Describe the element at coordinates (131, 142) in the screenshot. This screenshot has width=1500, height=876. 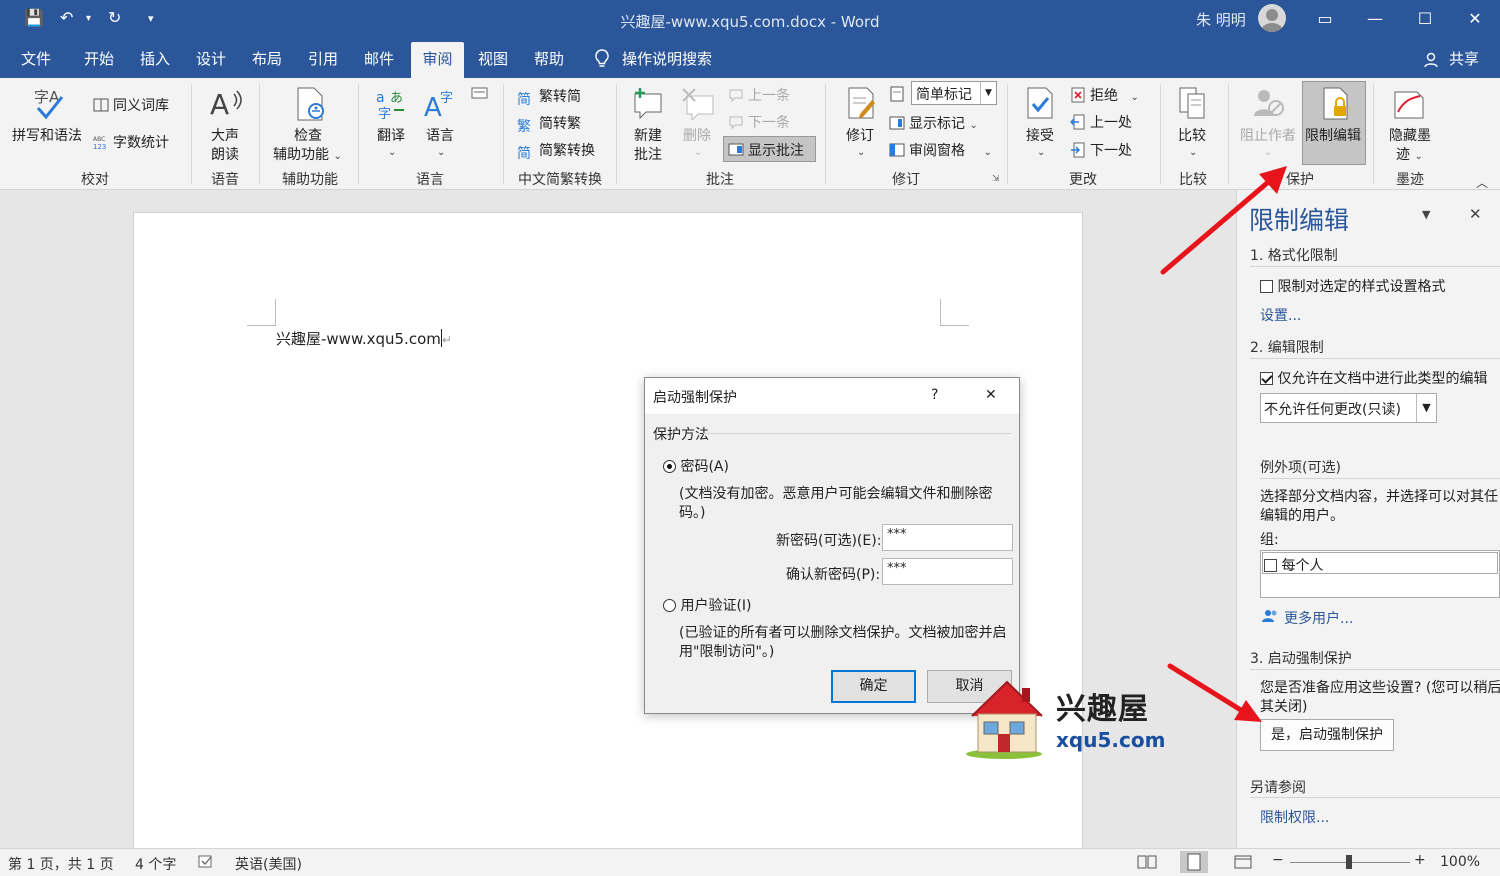
I see `word-count-button: ABC 123 字数统计` at that location.